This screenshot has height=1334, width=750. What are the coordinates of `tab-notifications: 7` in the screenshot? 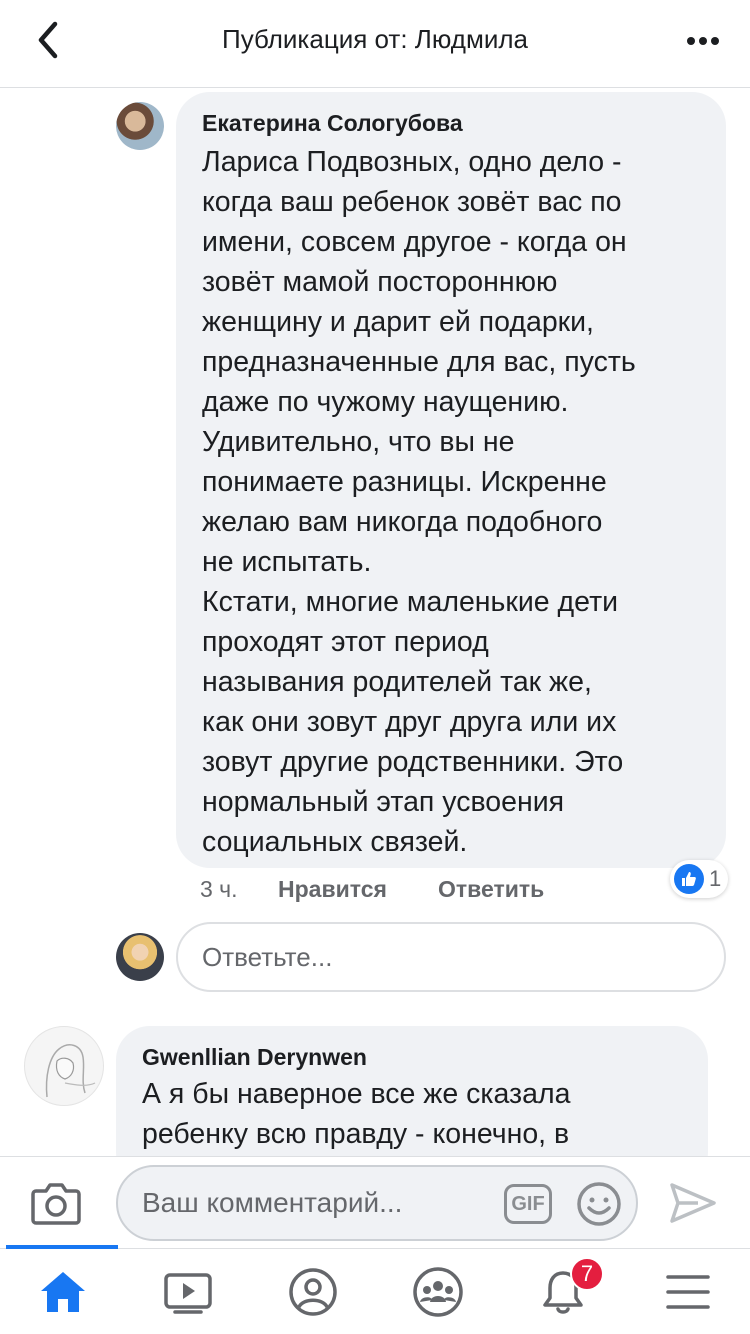 It's located at (562, 1291).